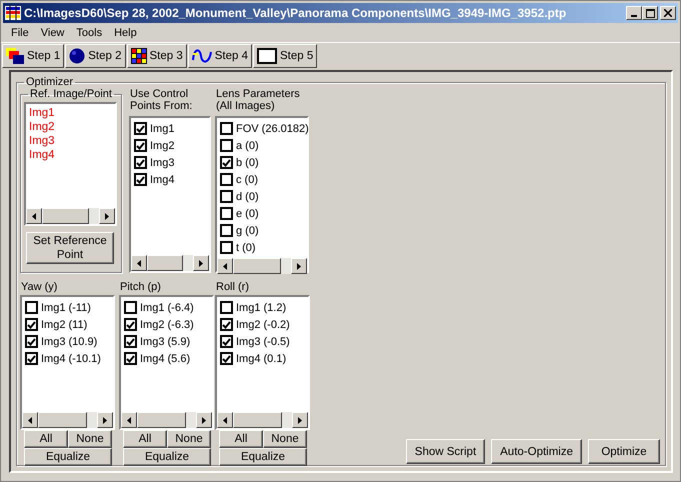 Image resolution: width=681 pixels, height=482 pixels. I want to click on list-item: Img3, so click(70, 141).